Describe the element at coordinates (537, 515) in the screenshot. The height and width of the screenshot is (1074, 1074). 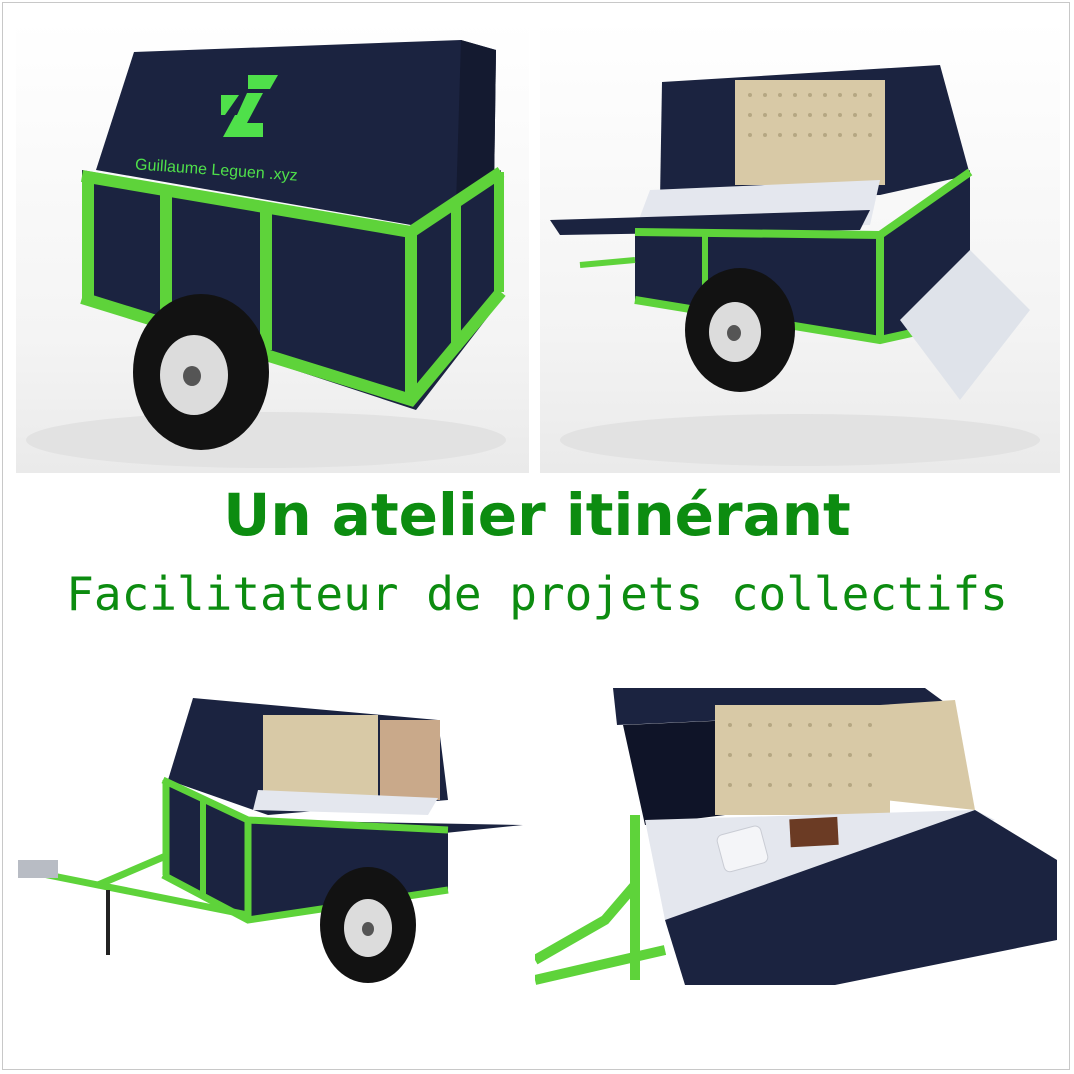
I see `page-title: Un atelier itinérant` at that location.